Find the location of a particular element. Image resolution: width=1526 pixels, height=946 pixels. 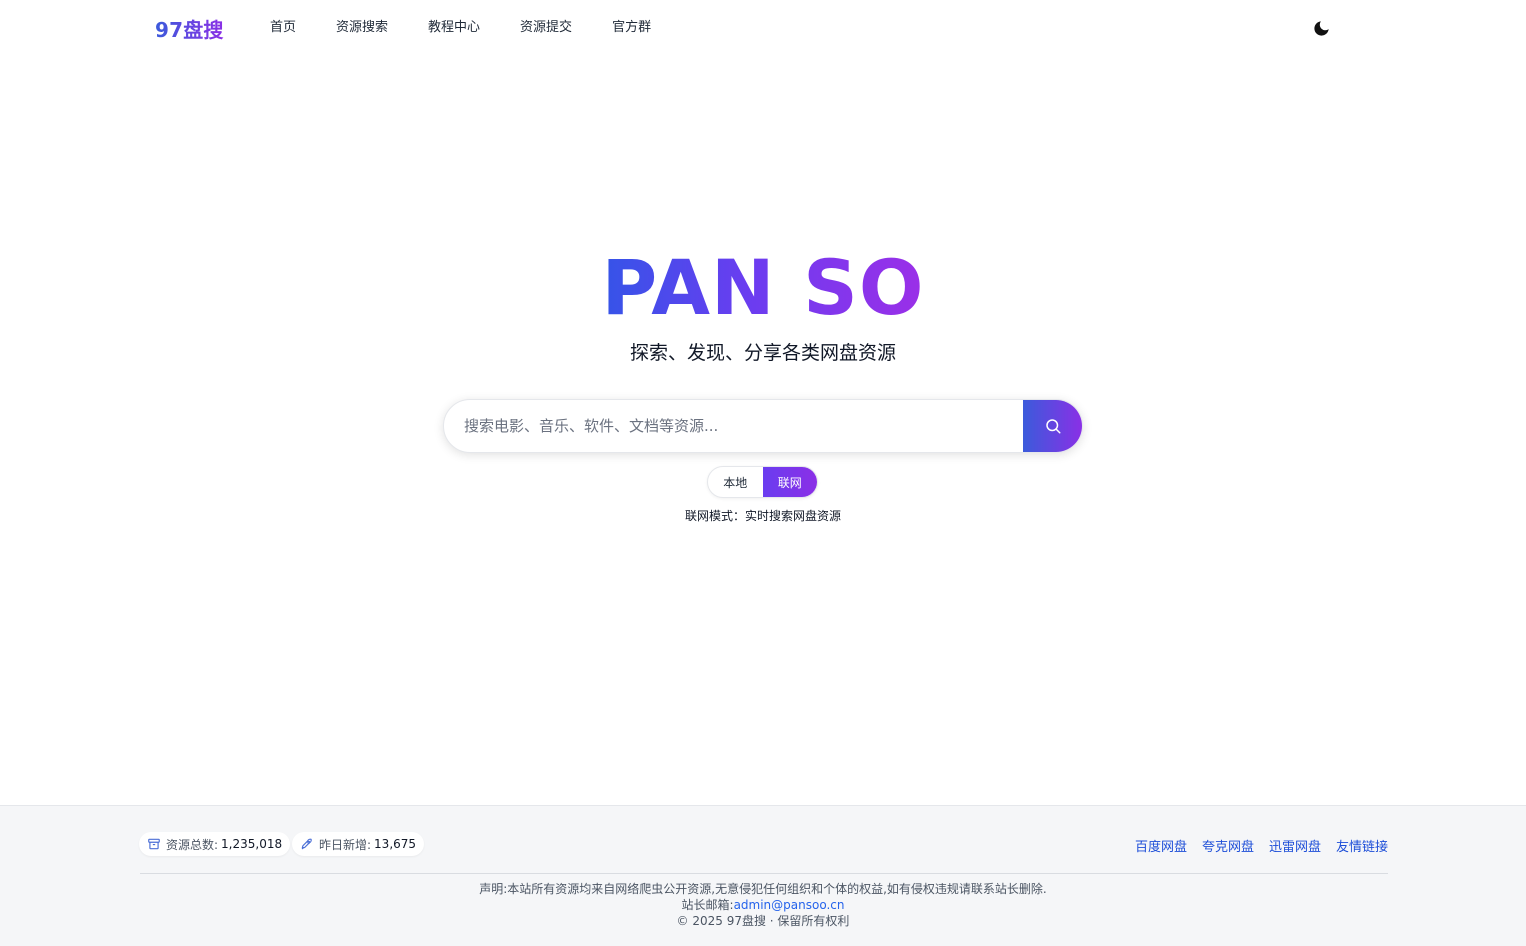

nav-home: 首页 is located at coordinates (283, 28).